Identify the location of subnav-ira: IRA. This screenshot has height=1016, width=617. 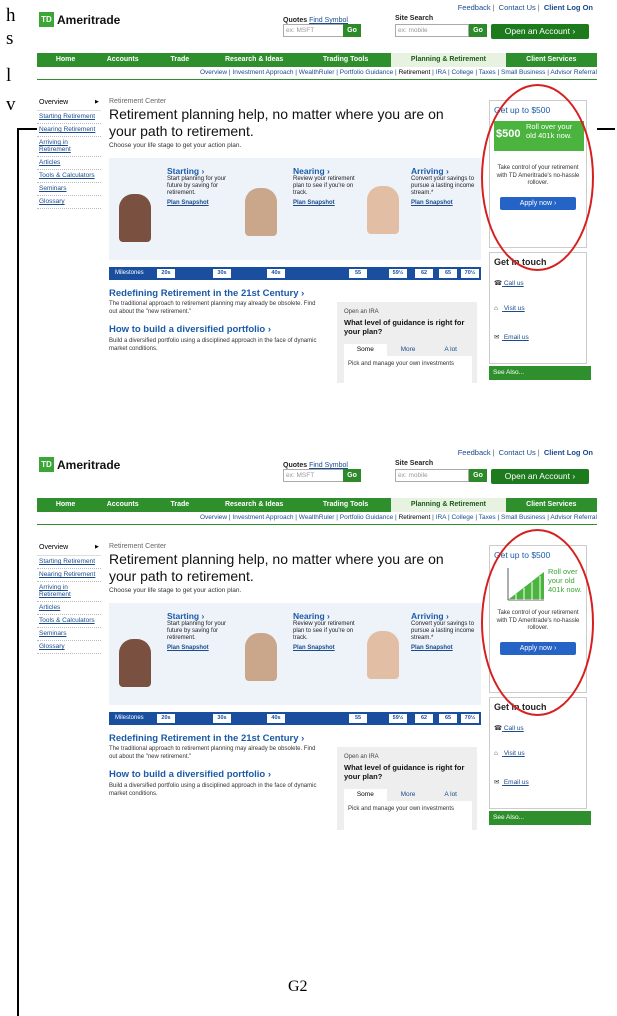
(441, 72).